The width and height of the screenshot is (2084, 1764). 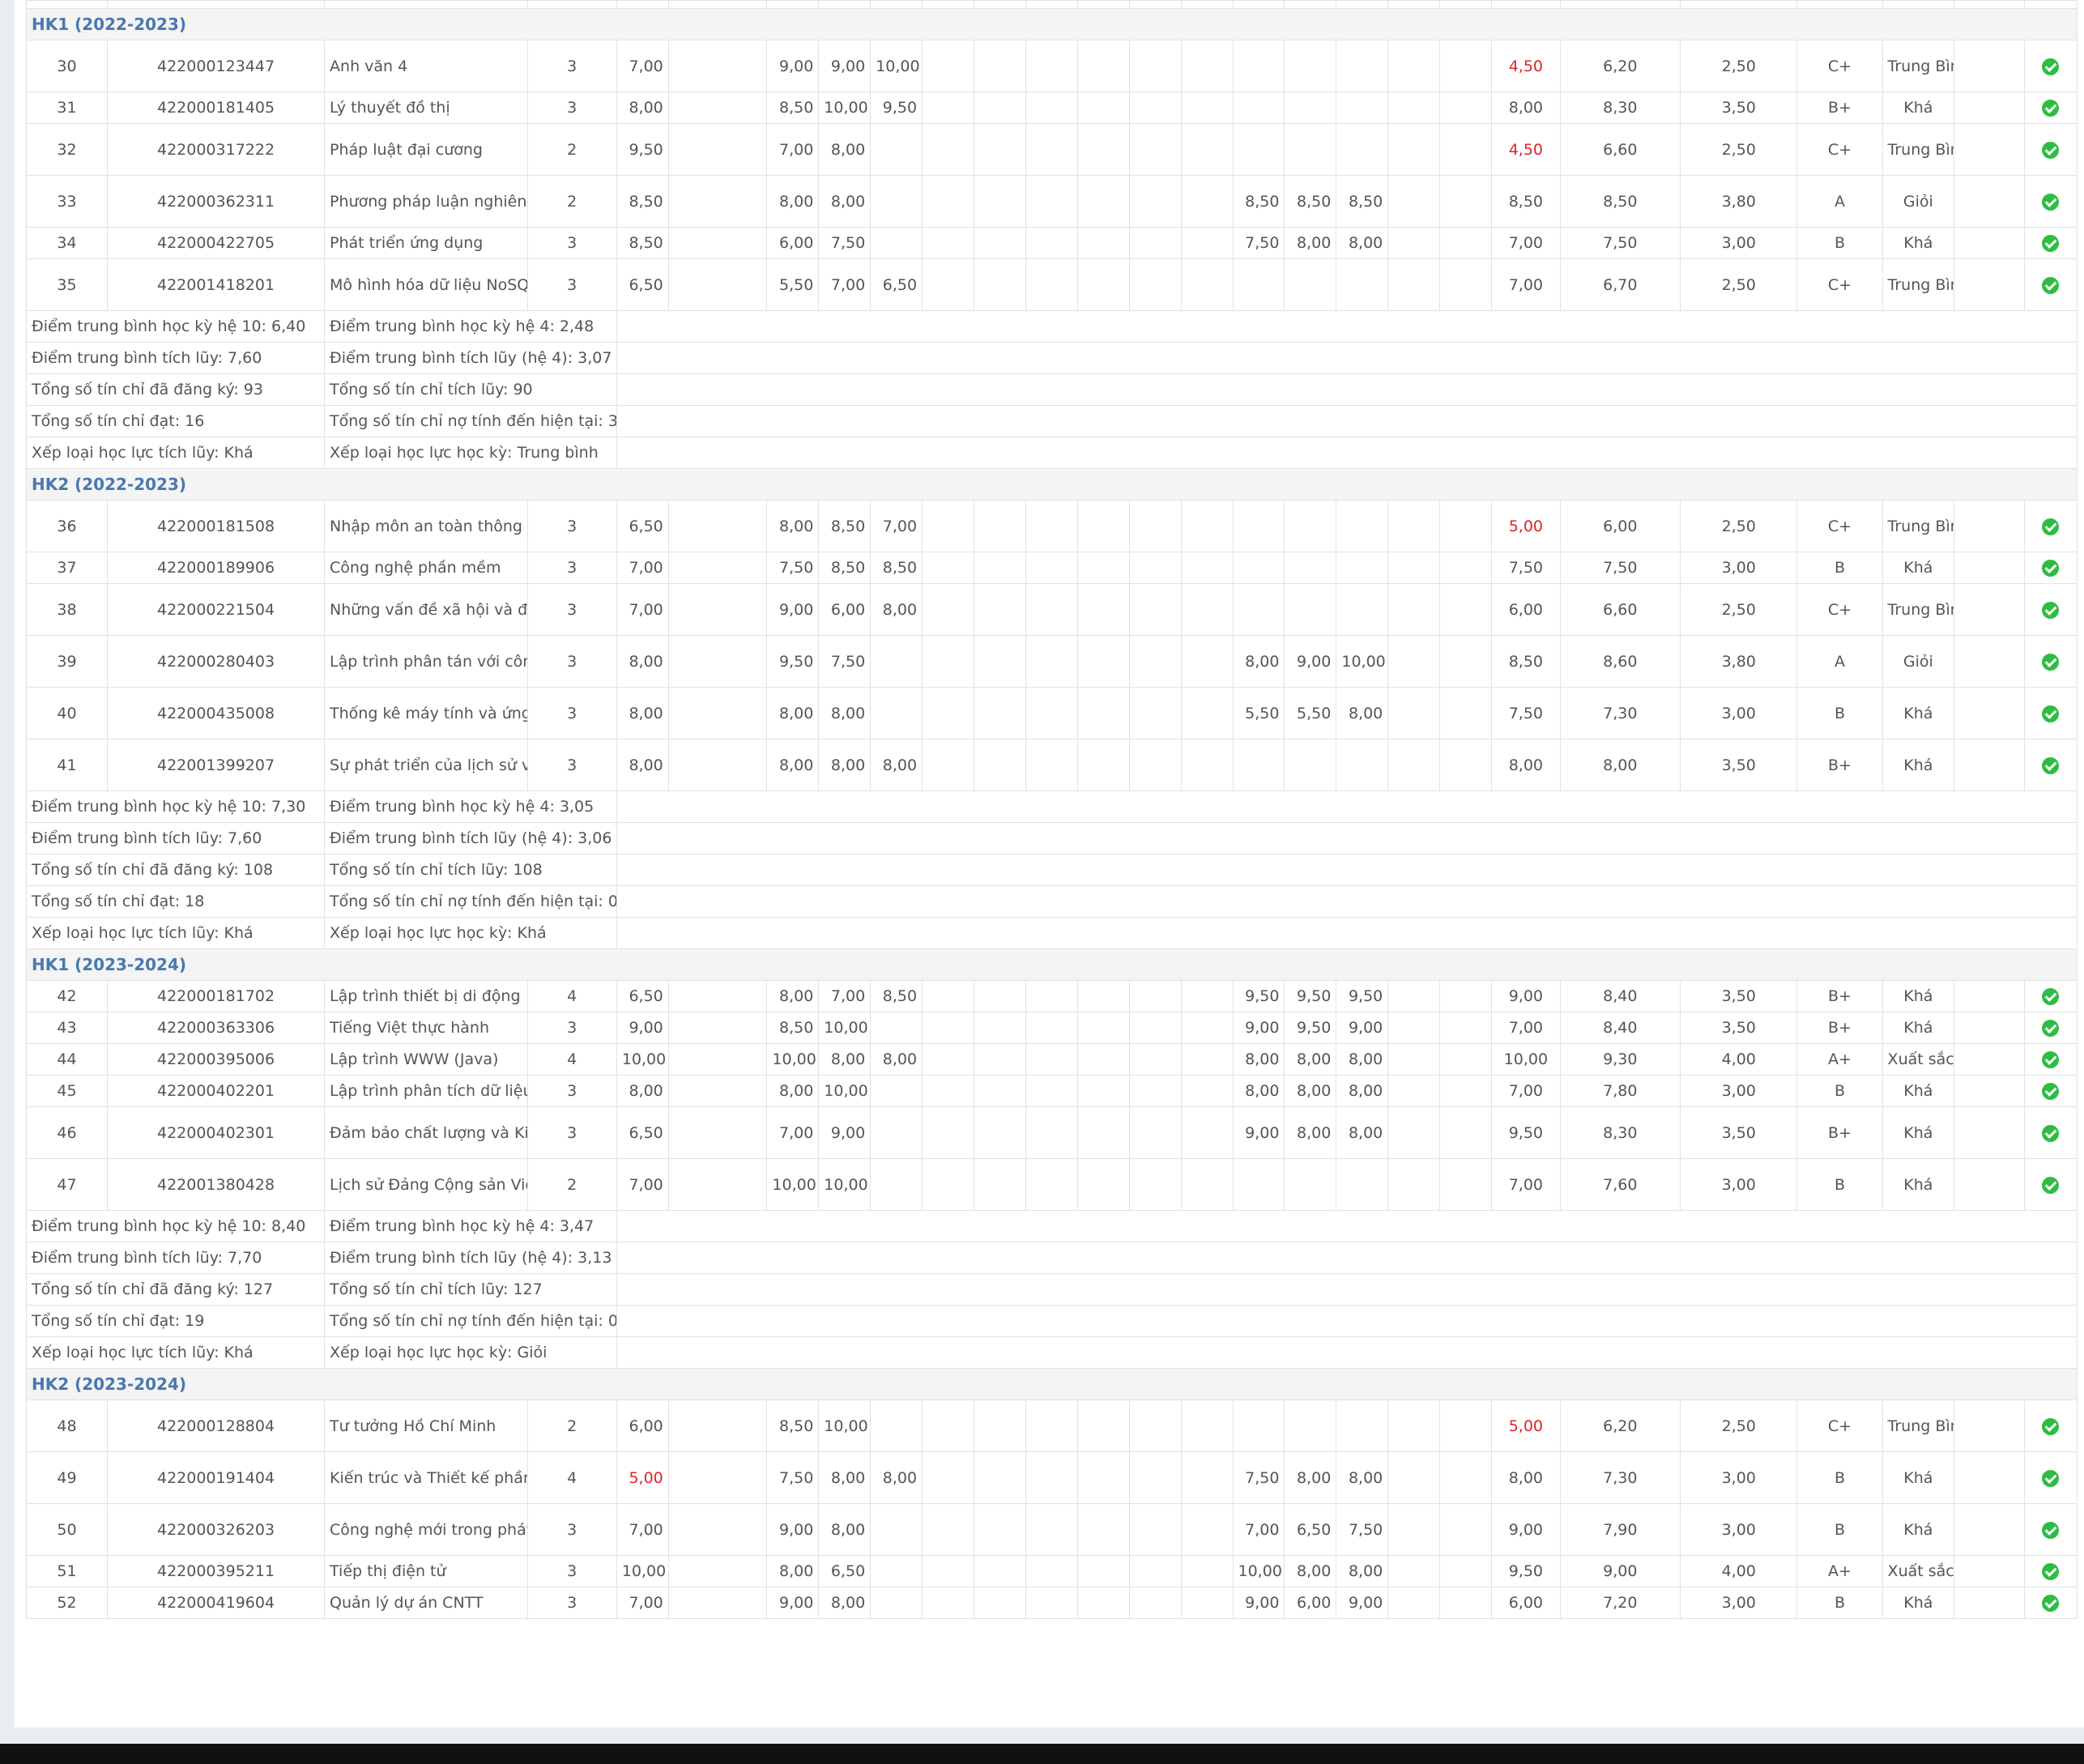 I want to click on summary-left: Điểm trung bình tích lũy: 7,60, so click(x=175, y=838).